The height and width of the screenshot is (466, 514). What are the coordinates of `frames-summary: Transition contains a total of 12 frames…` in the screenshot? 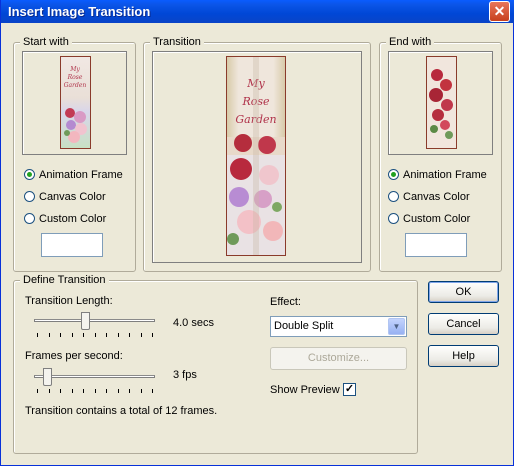 It's located at (121, 411).